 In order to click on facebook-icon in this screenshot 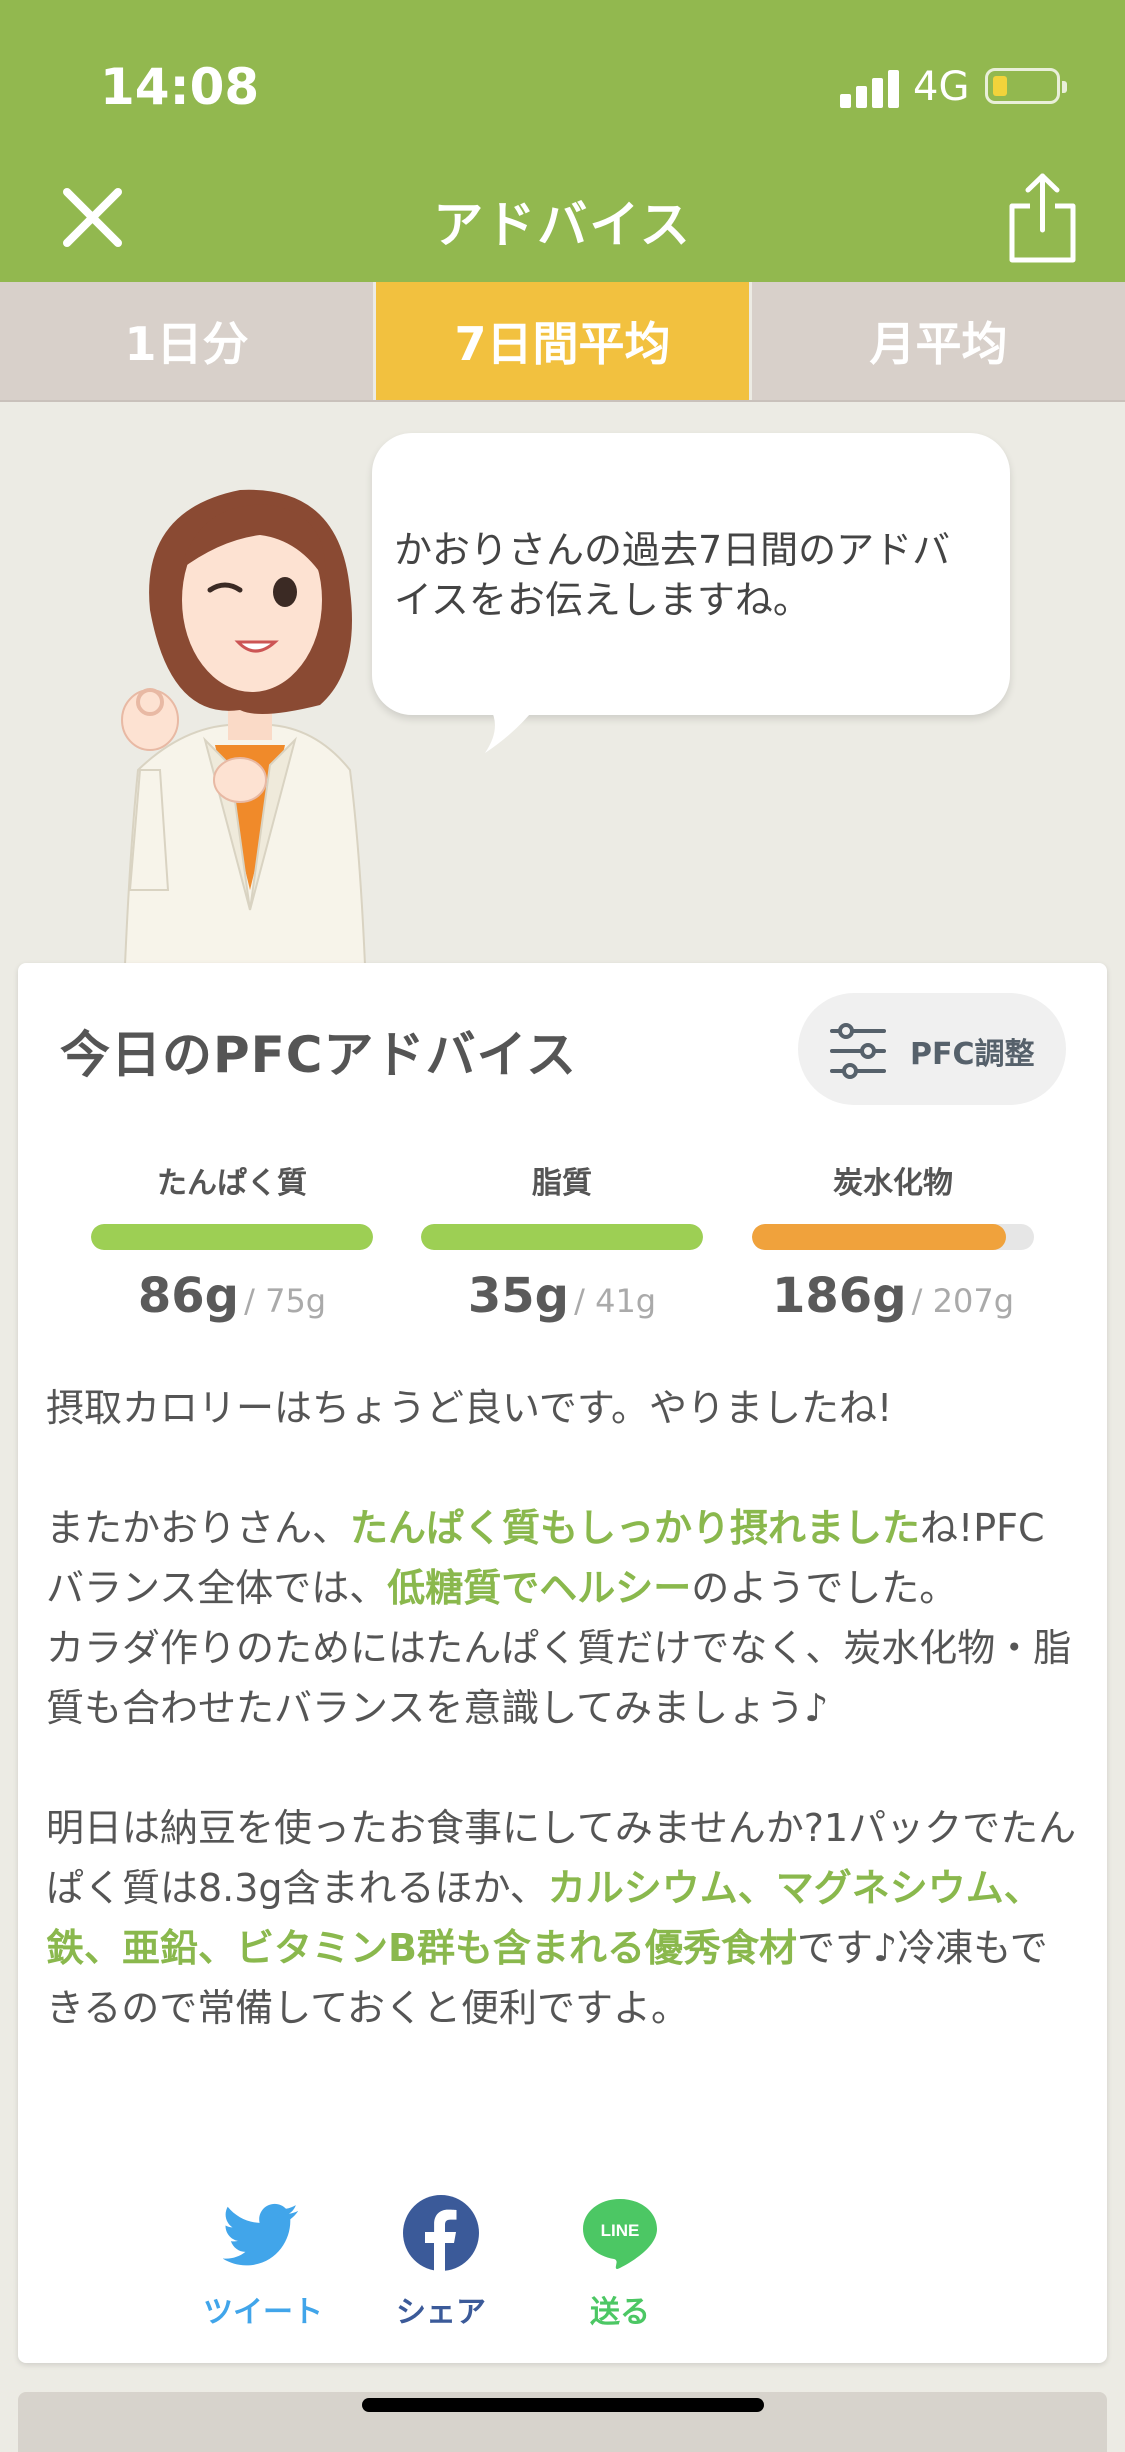, I will do `click(441, 2234)`.